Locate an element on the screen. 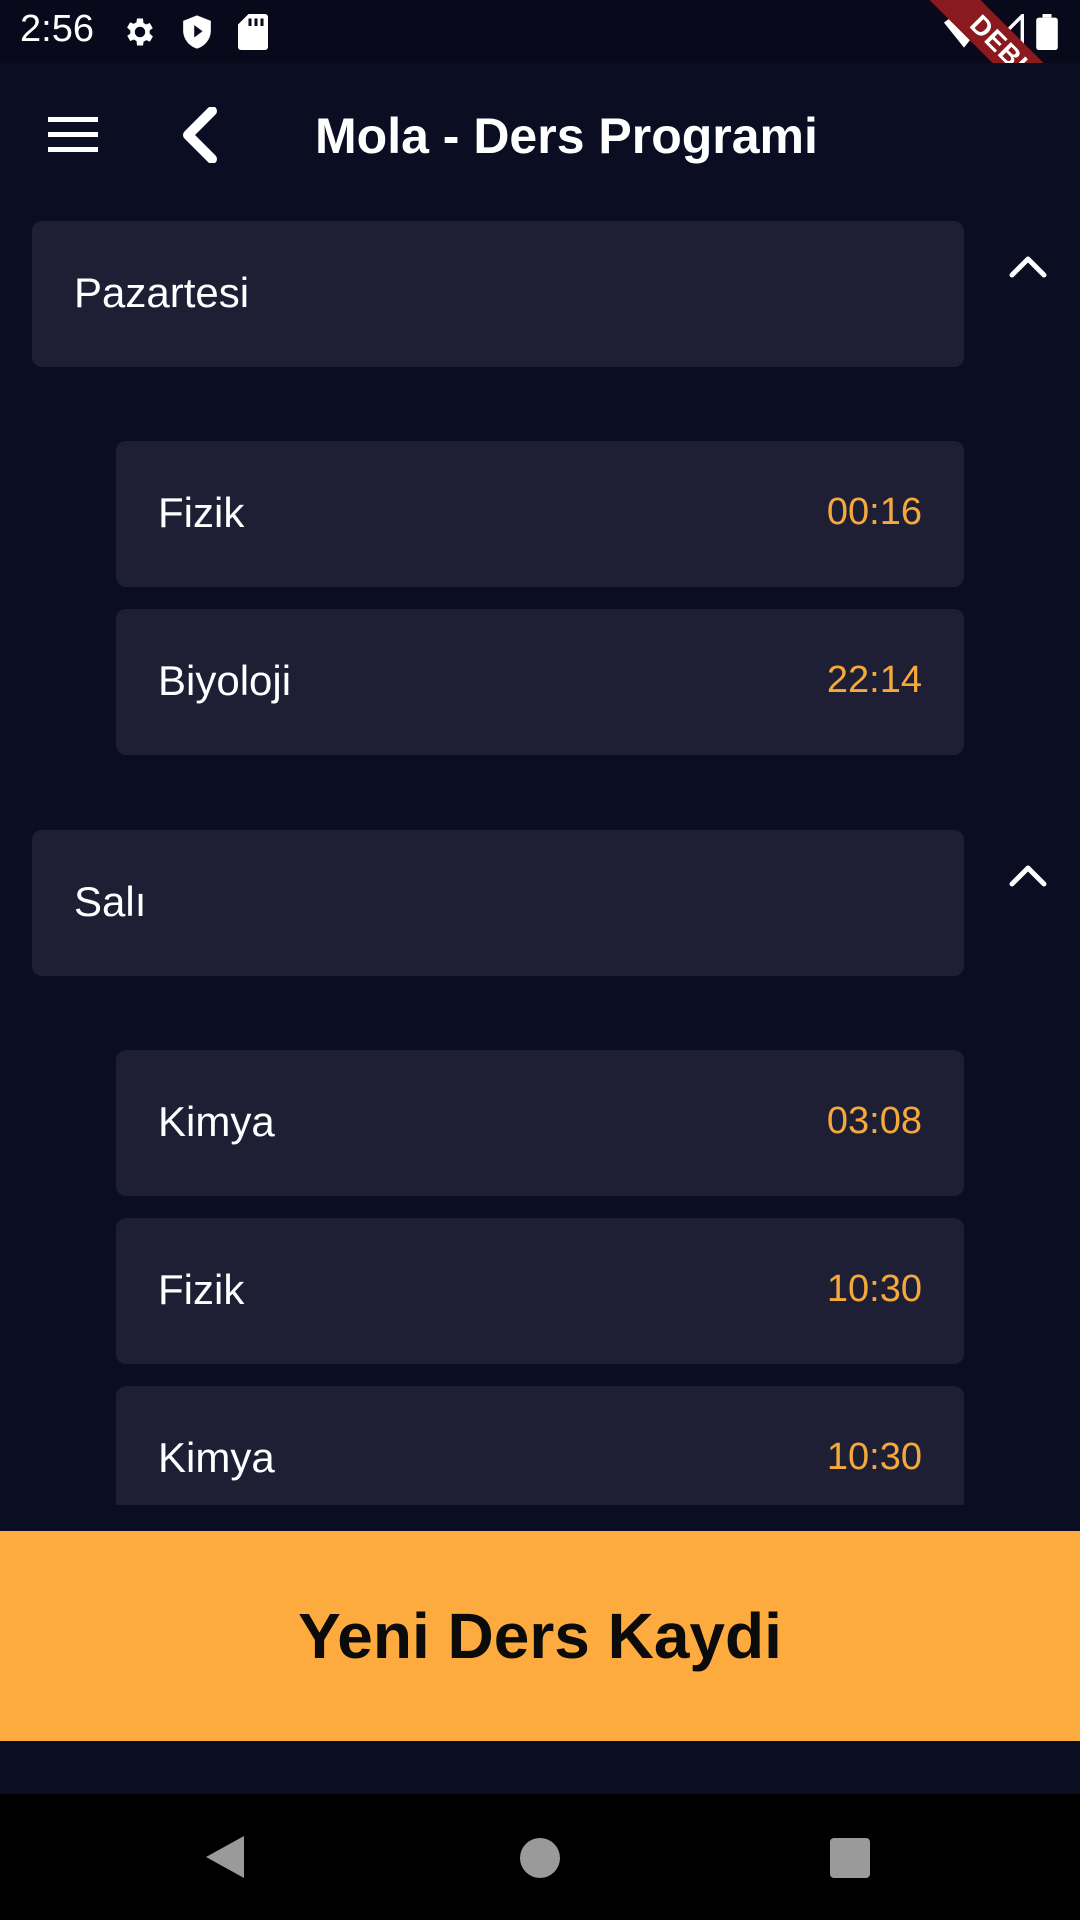 This screenshot has height=1920, width=1080. day-label: Pazartesi is located at coordinates (162, 292).